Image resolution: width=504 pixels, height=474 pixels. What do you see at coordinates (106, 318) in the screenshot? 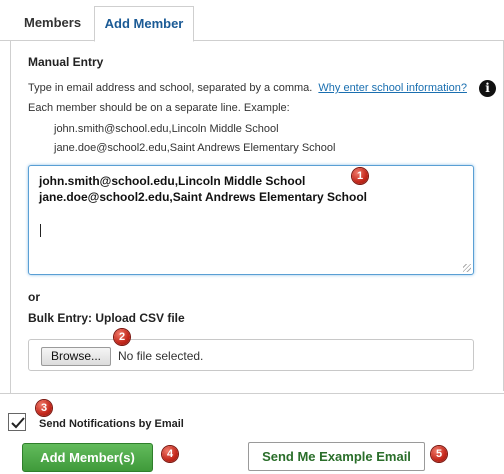
I see `bulk-entry-title: Bulk Entry: Upload CSV file` at bounding box center [106, 318].